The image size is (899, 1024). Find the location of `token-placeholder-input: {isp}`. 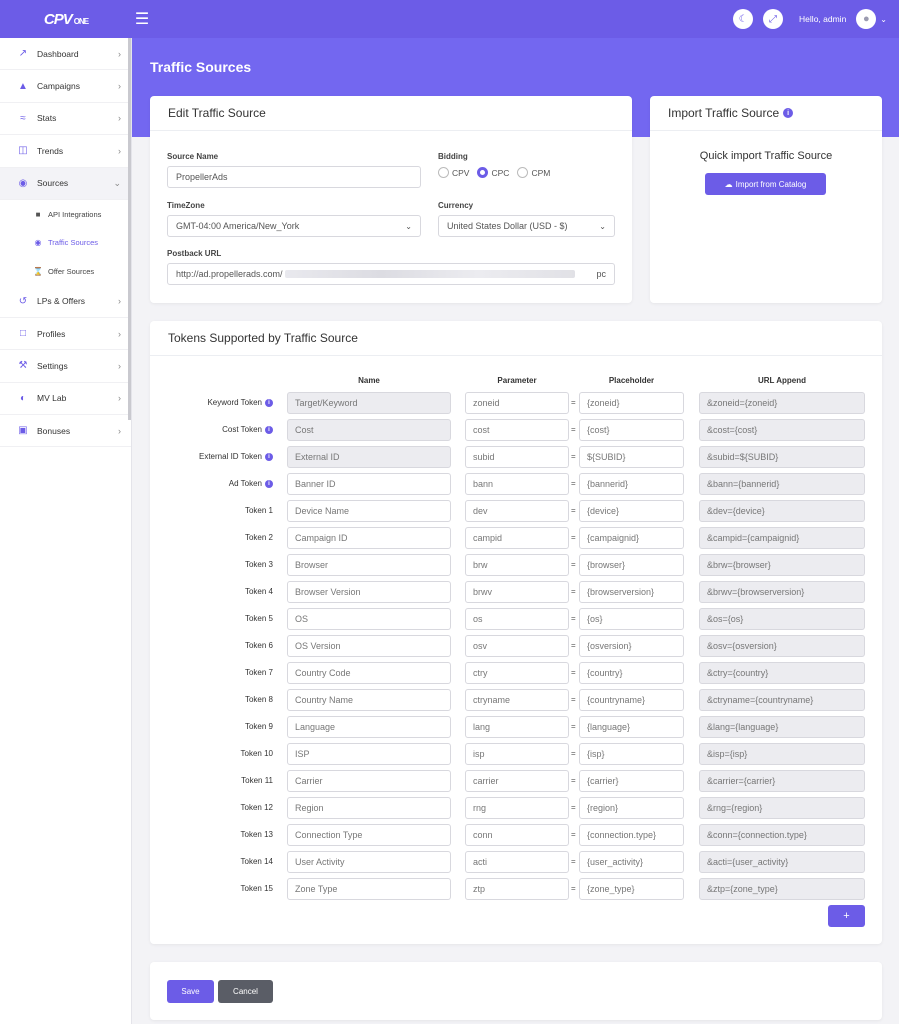

token-placeholder-input: {isp} is located at coordinates (631, 754).